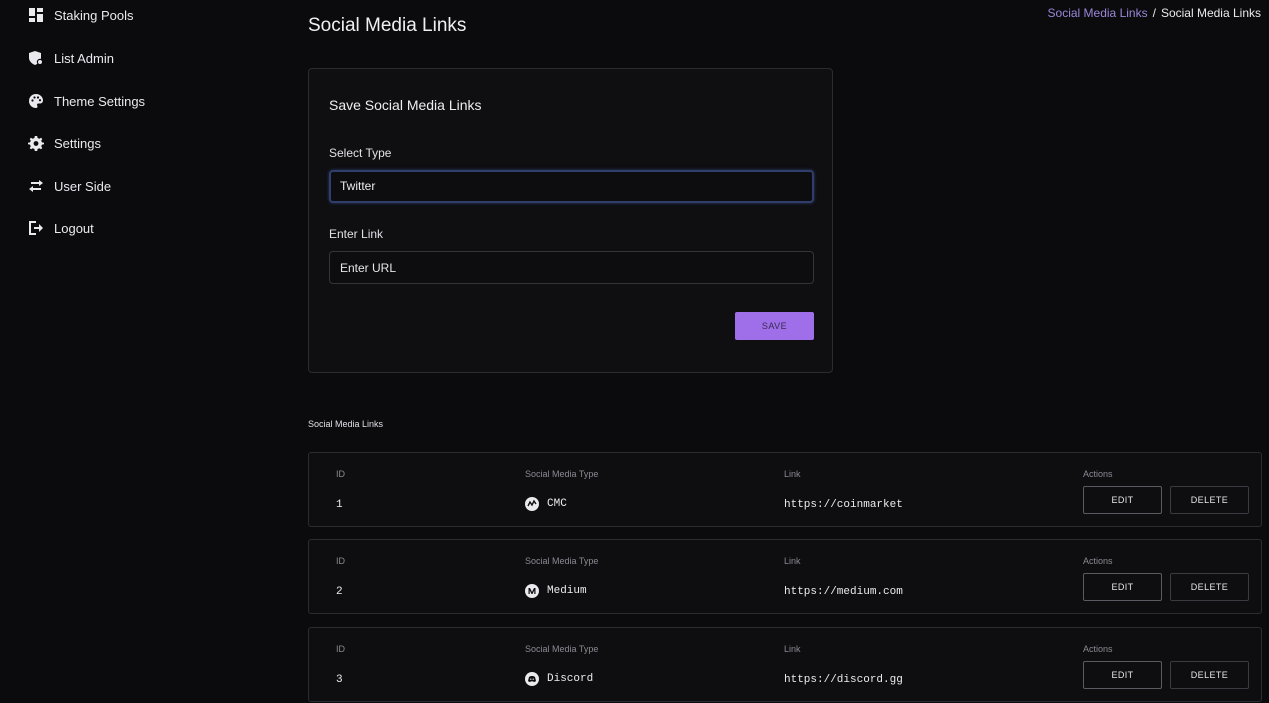  Describe the element at coordinates (1210, 13) in the screenshot. I see `breadcrumb-current: Social Media Links` at that location.